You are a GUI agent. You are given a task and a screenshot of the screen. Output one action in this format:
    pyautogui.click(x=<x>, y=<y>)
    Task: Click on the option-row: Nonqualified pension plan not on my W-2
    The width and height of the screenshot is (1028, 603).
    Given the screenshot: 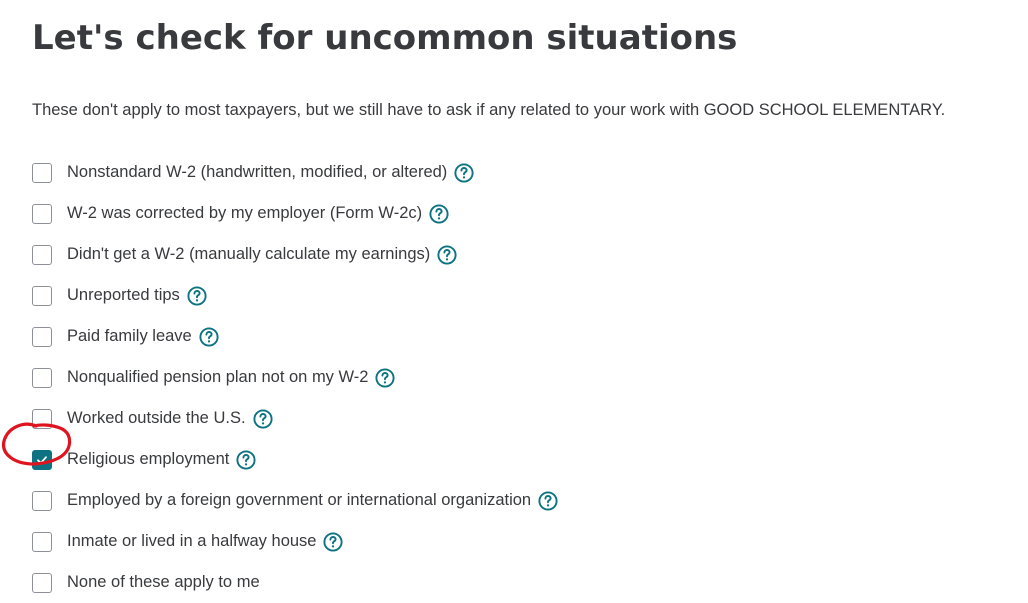 What is the action you would take?
    pyautogui.click(x=295, y=377)
    